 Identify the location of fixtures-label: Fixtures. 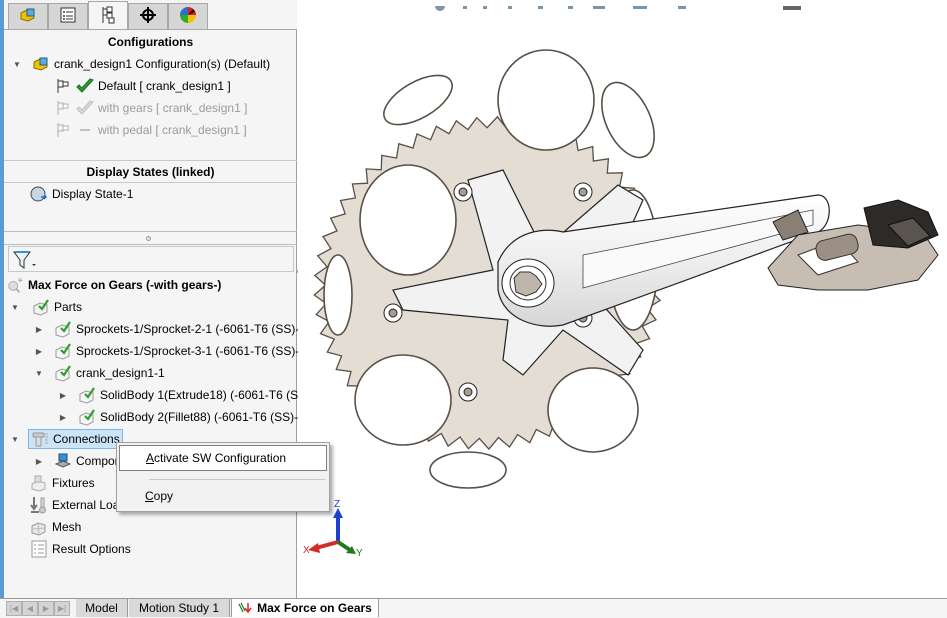
(73, 483).